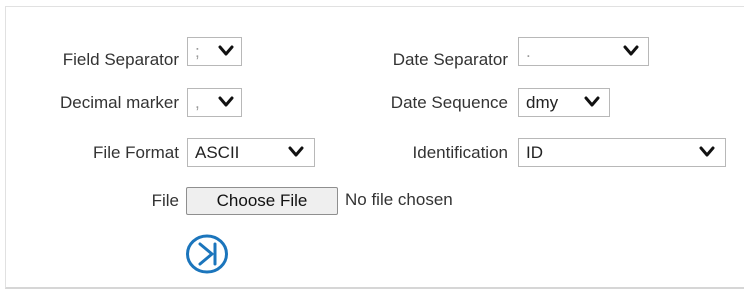  What do you see at coordinates (136, 152) in the screenshot?
I see `file-format-label: File Format` at bounding box center [136, 152].